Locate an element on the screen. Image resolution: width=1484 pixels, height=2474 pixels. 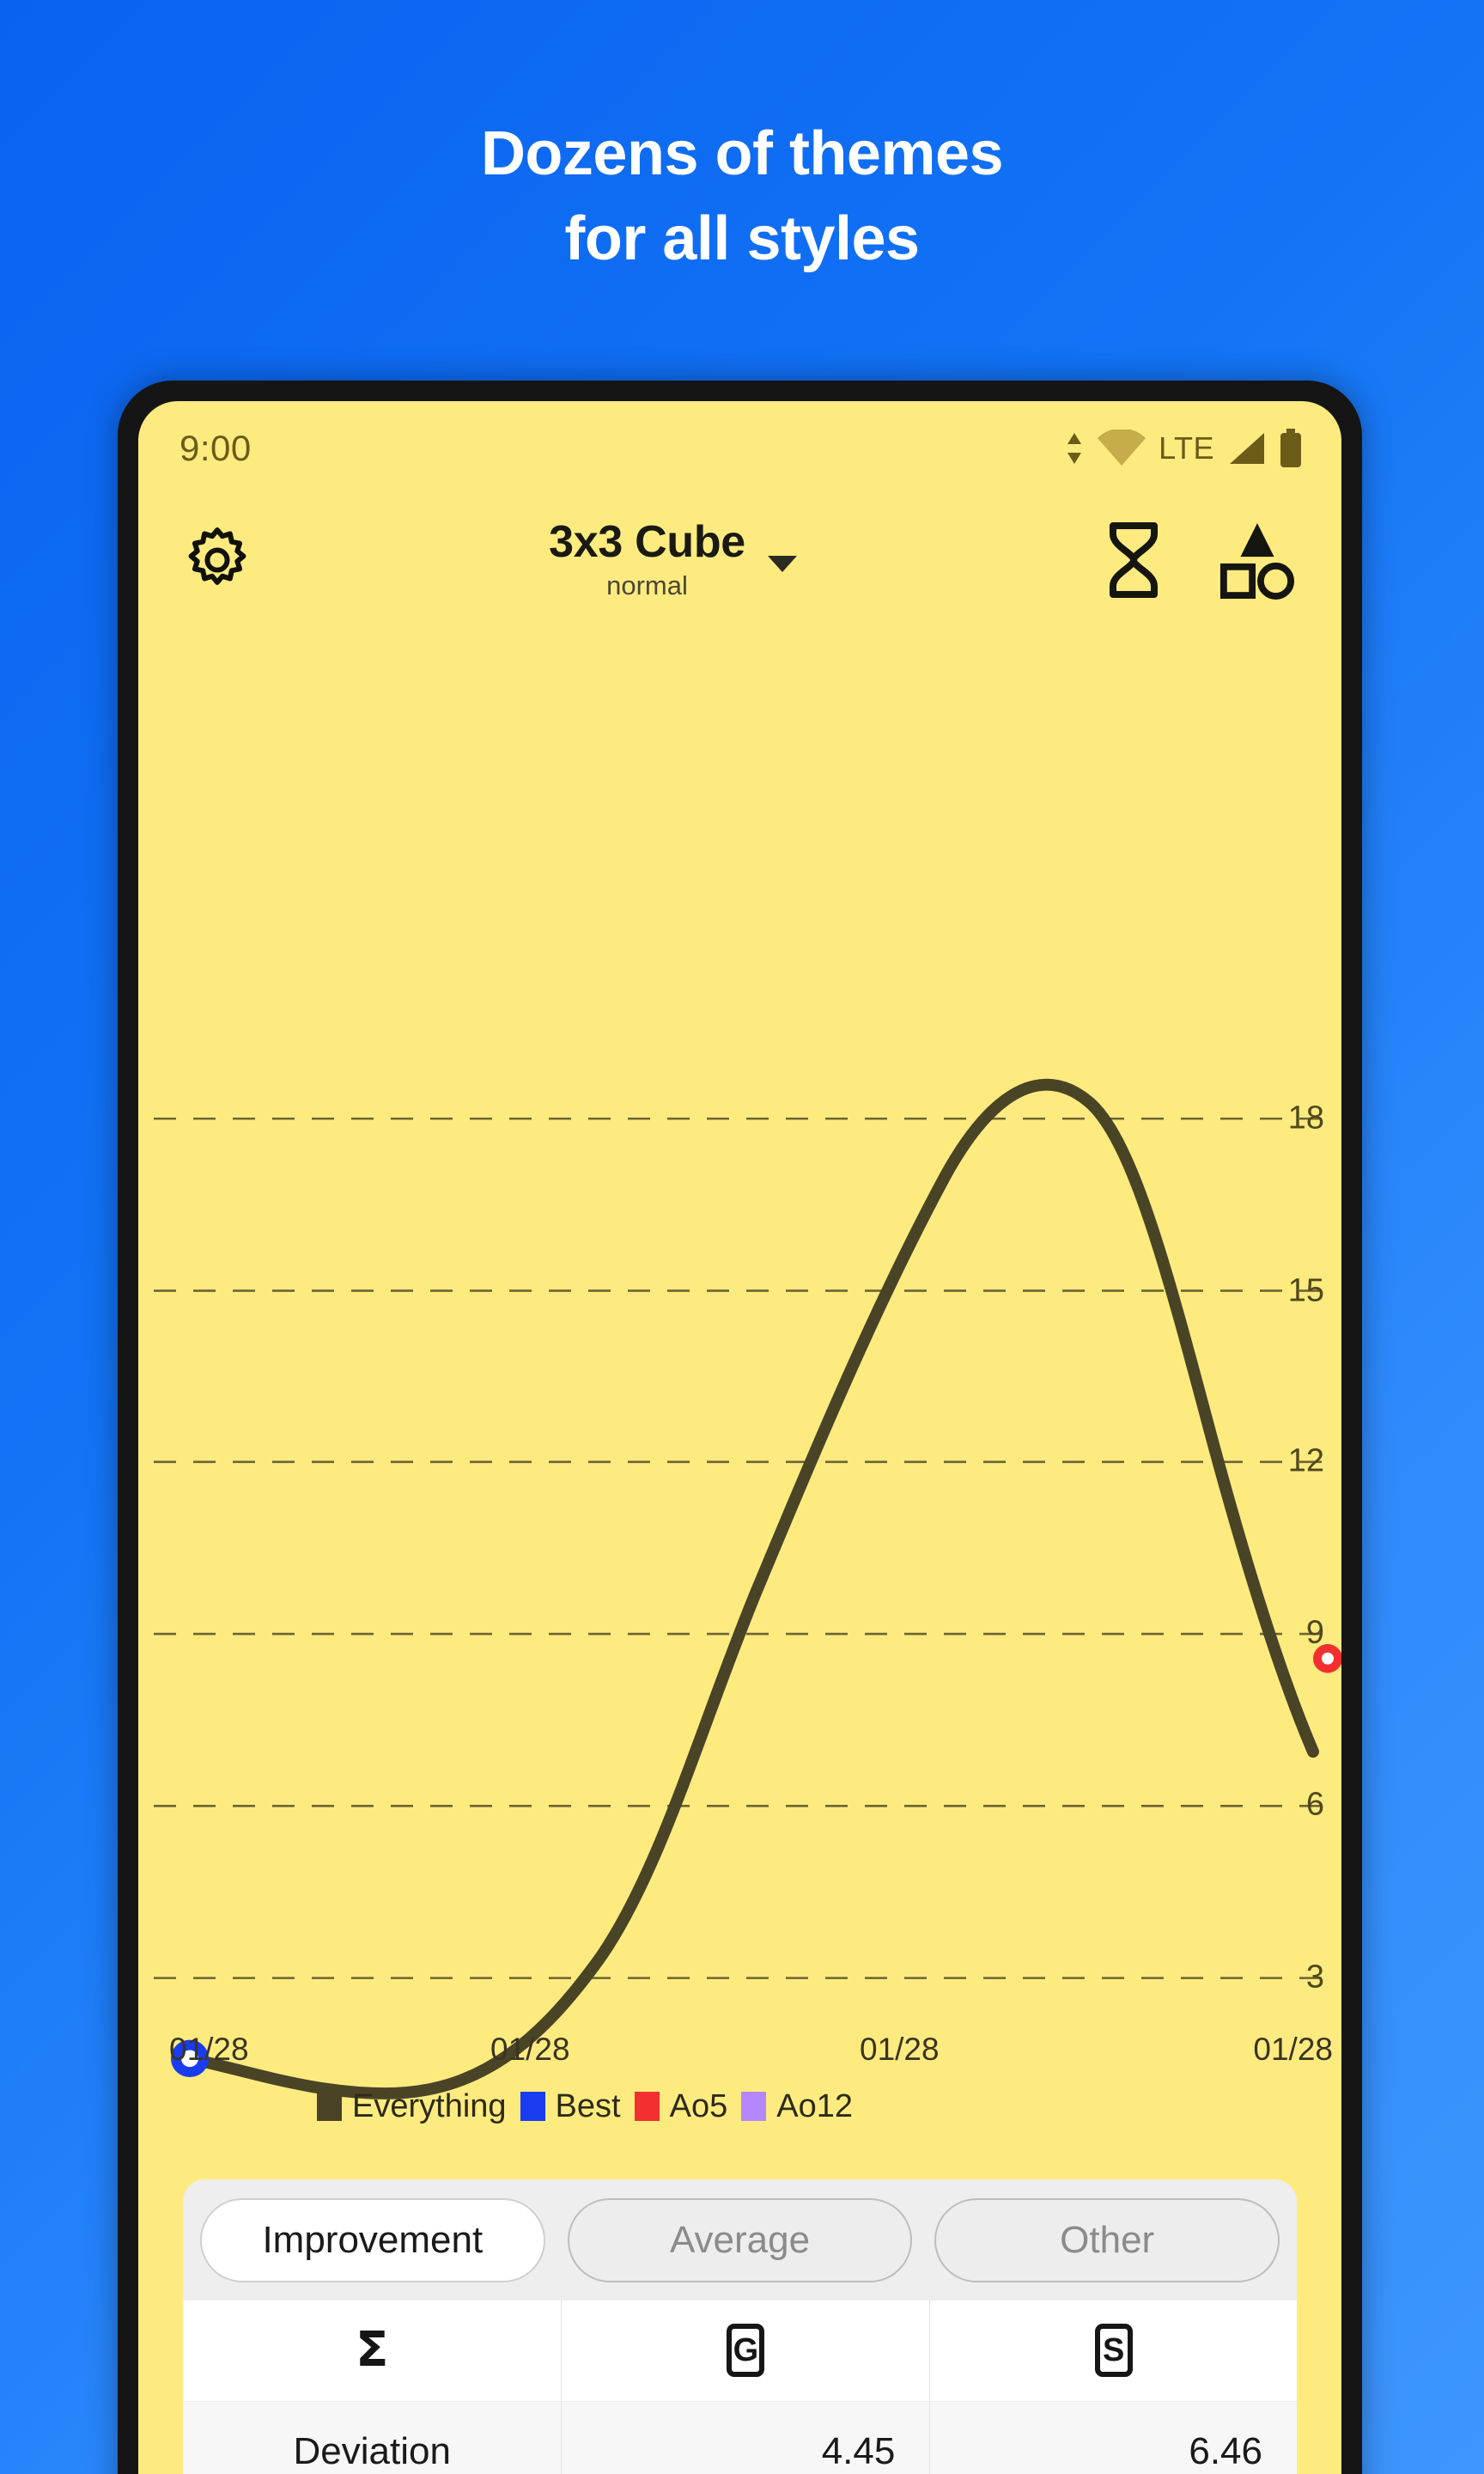
network-type-label: LTE is located at coordinates (1186, 448).